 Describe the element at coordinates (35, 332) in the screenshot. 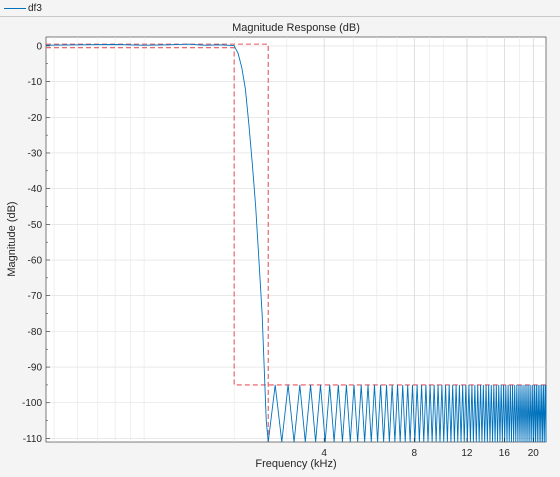

I see `y-tick-label: -80` at that location.